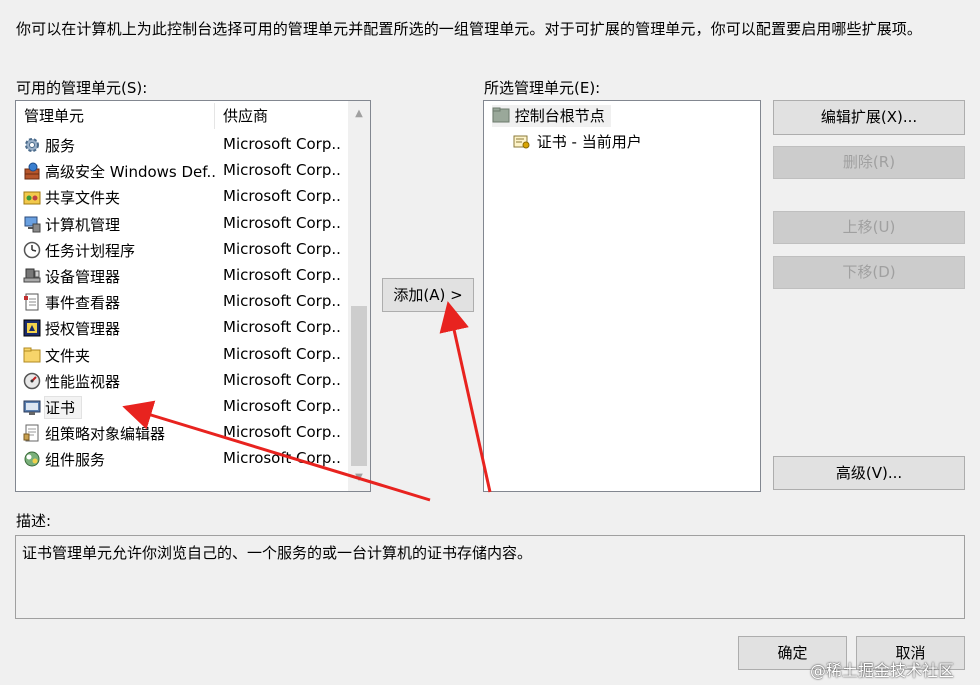  Describe the element at coordinates (869, 272) in the screenshot. I see `move-down-button: 下移(D)` at that location.